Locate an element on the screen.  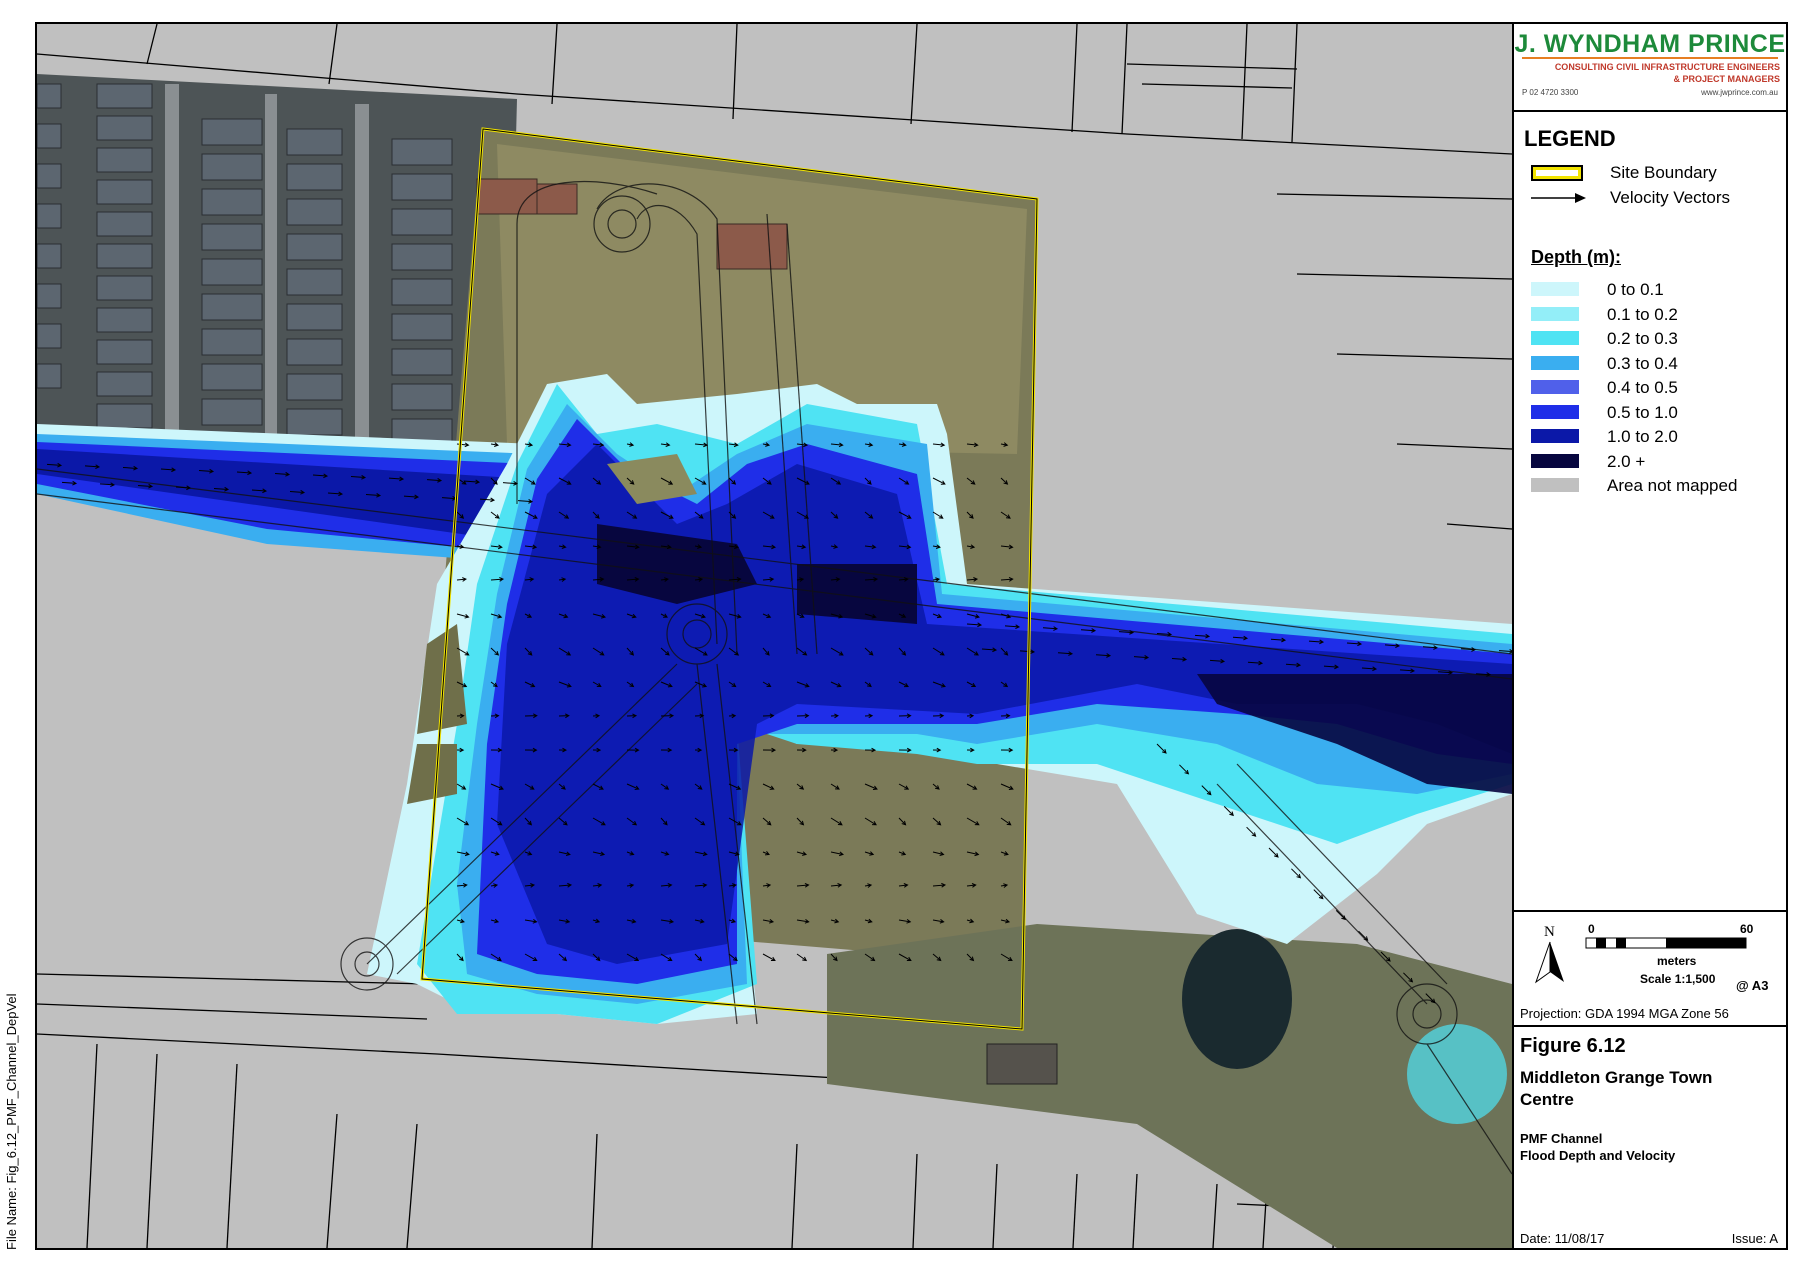
depth-legend-item: 0.3 to 0.4 is located at coordinates (1650, 364).